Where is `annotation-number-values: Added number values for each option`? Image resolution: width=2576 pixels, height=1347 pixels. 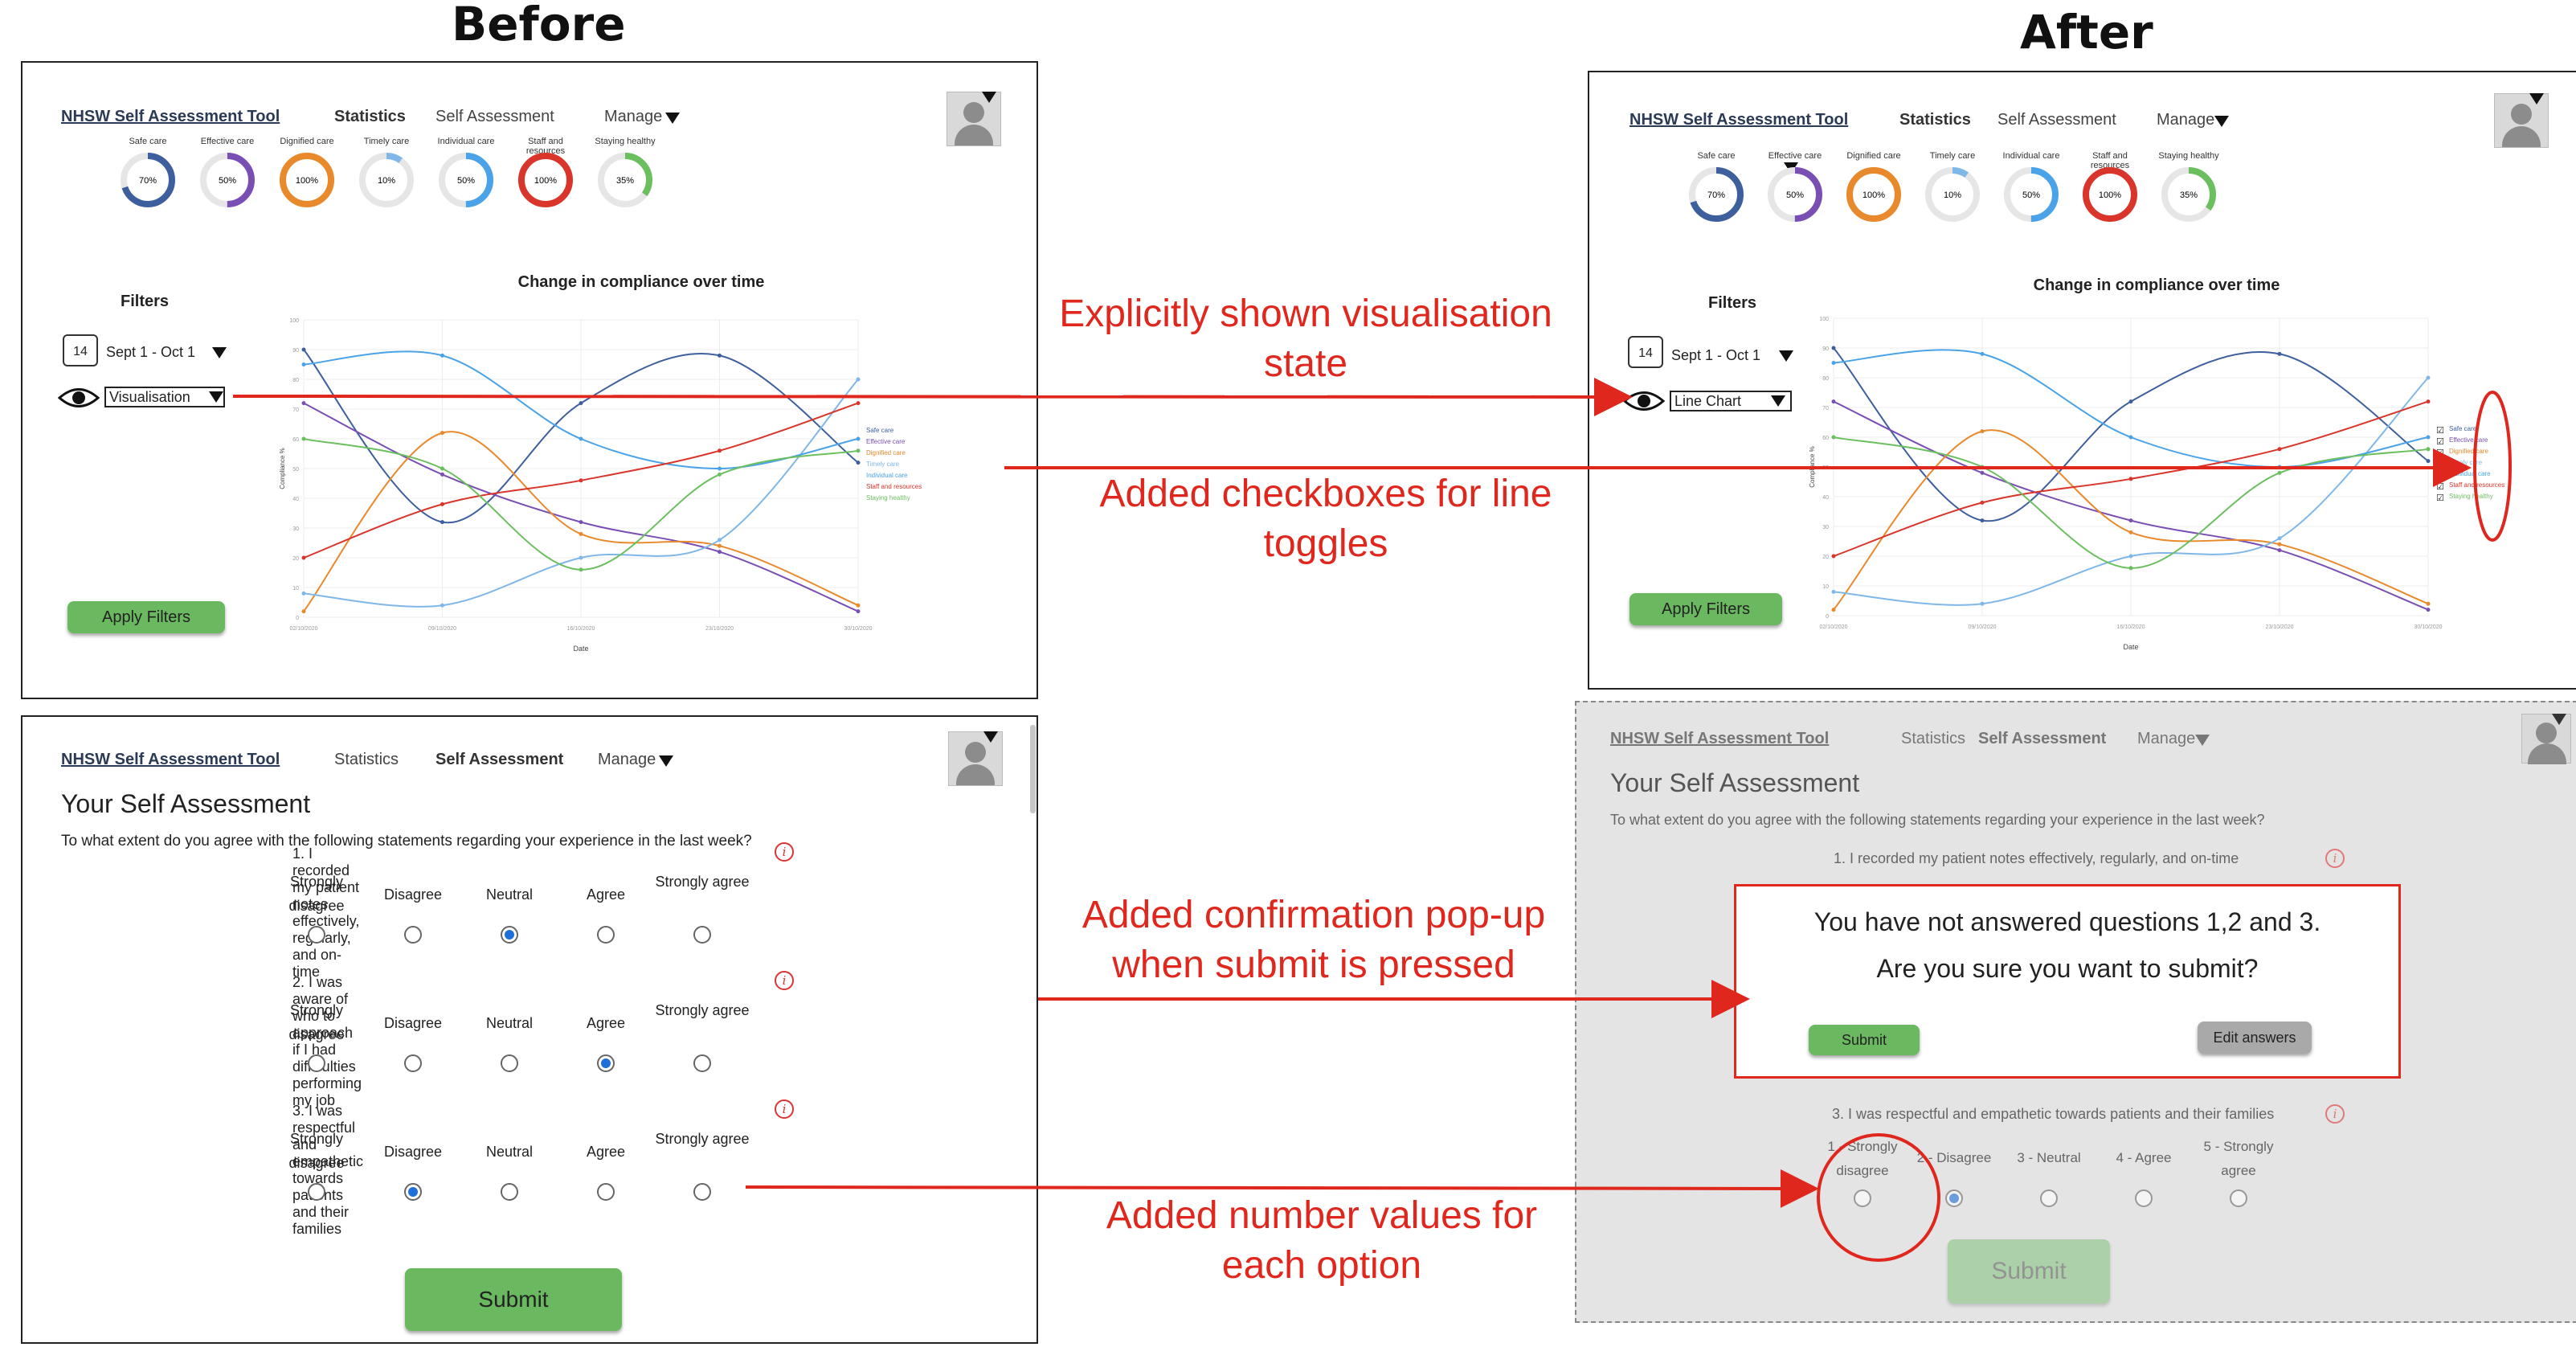 annotation-number-values: Added number values for each option is located at coordinates (1322, 1240).